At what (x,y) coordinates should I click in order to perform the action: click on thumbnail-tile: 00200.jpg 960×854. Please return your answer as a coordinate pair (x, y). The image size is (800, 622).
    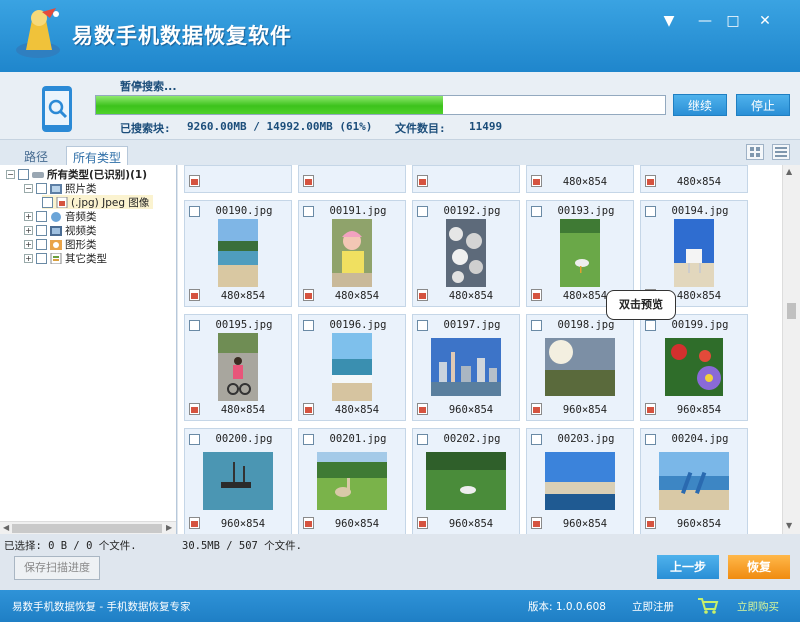
    Looking at the image, I should click on (238, 481).